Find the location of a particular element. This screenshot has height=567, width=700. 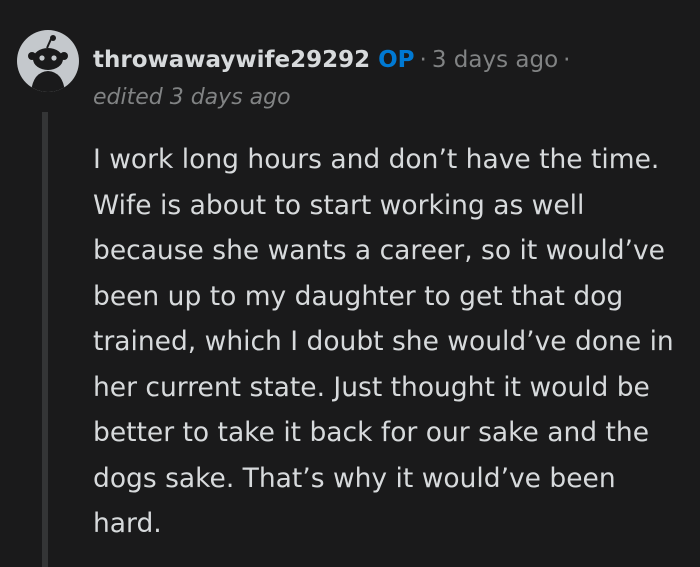

timestamp-link: 3 days ago is located at coordinates (495, 60).